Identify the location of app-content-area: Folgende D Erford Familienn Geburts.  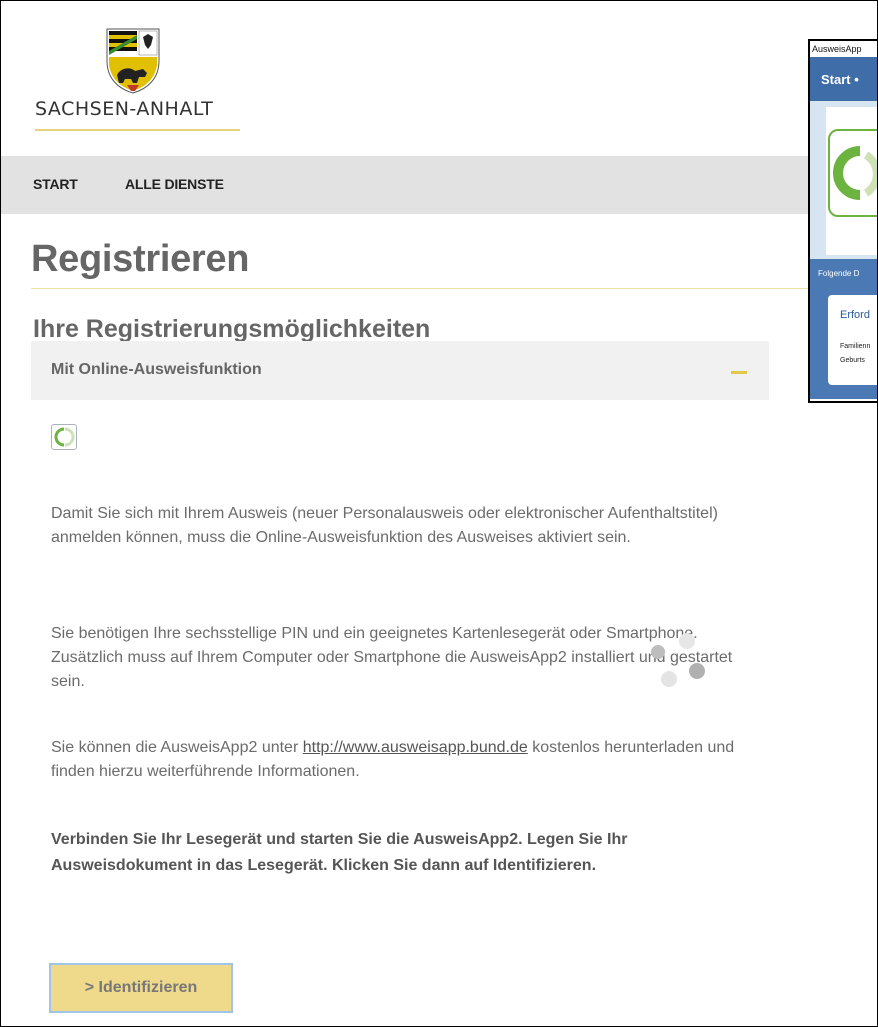
(843, 329).